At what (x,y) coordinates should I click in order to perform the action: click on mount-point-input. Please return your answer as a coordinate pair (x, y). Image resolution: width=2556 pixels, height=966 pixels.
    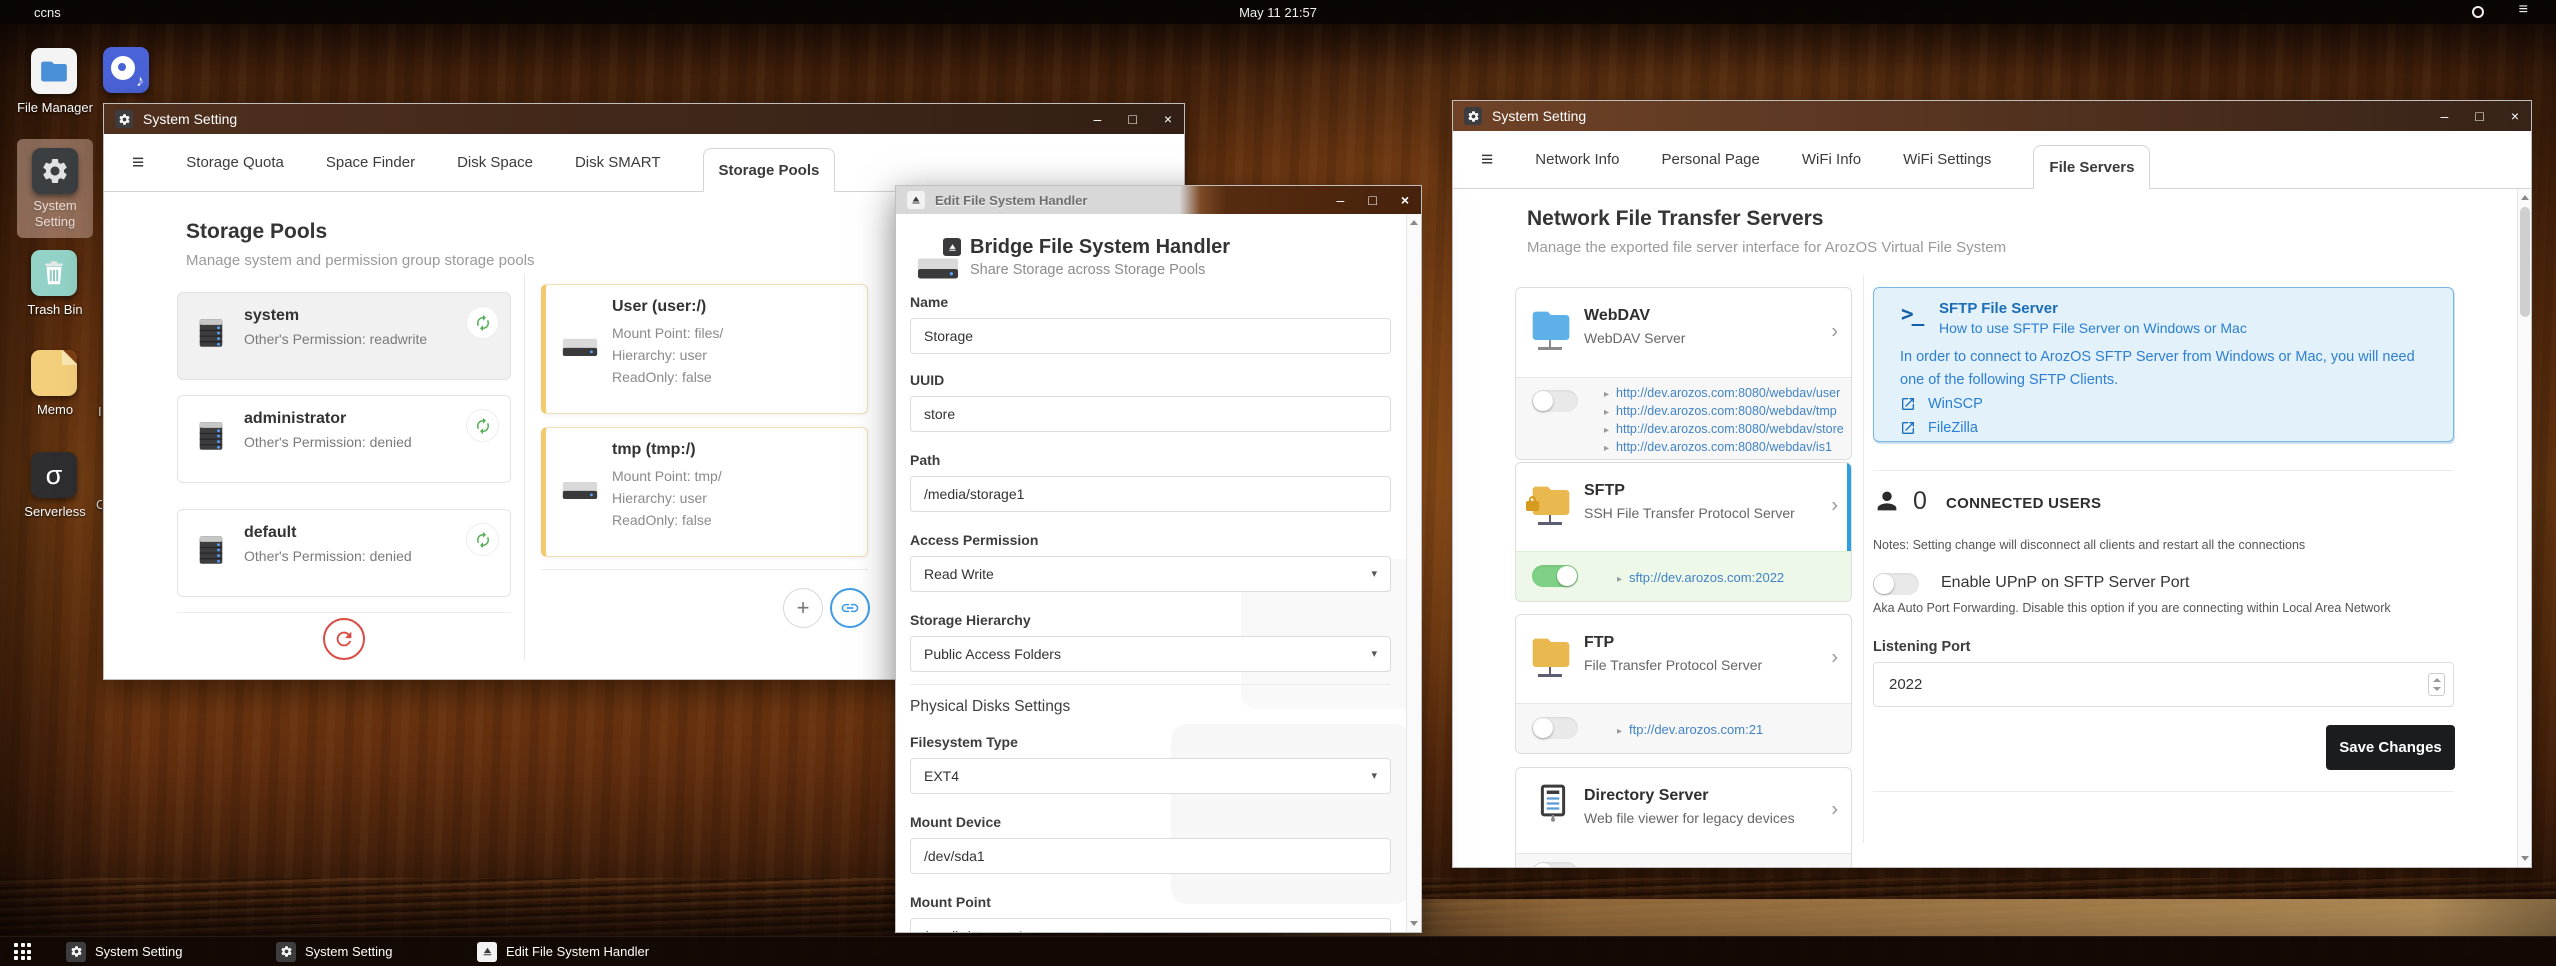
    Looking at the image, I should click on (1150, 925).